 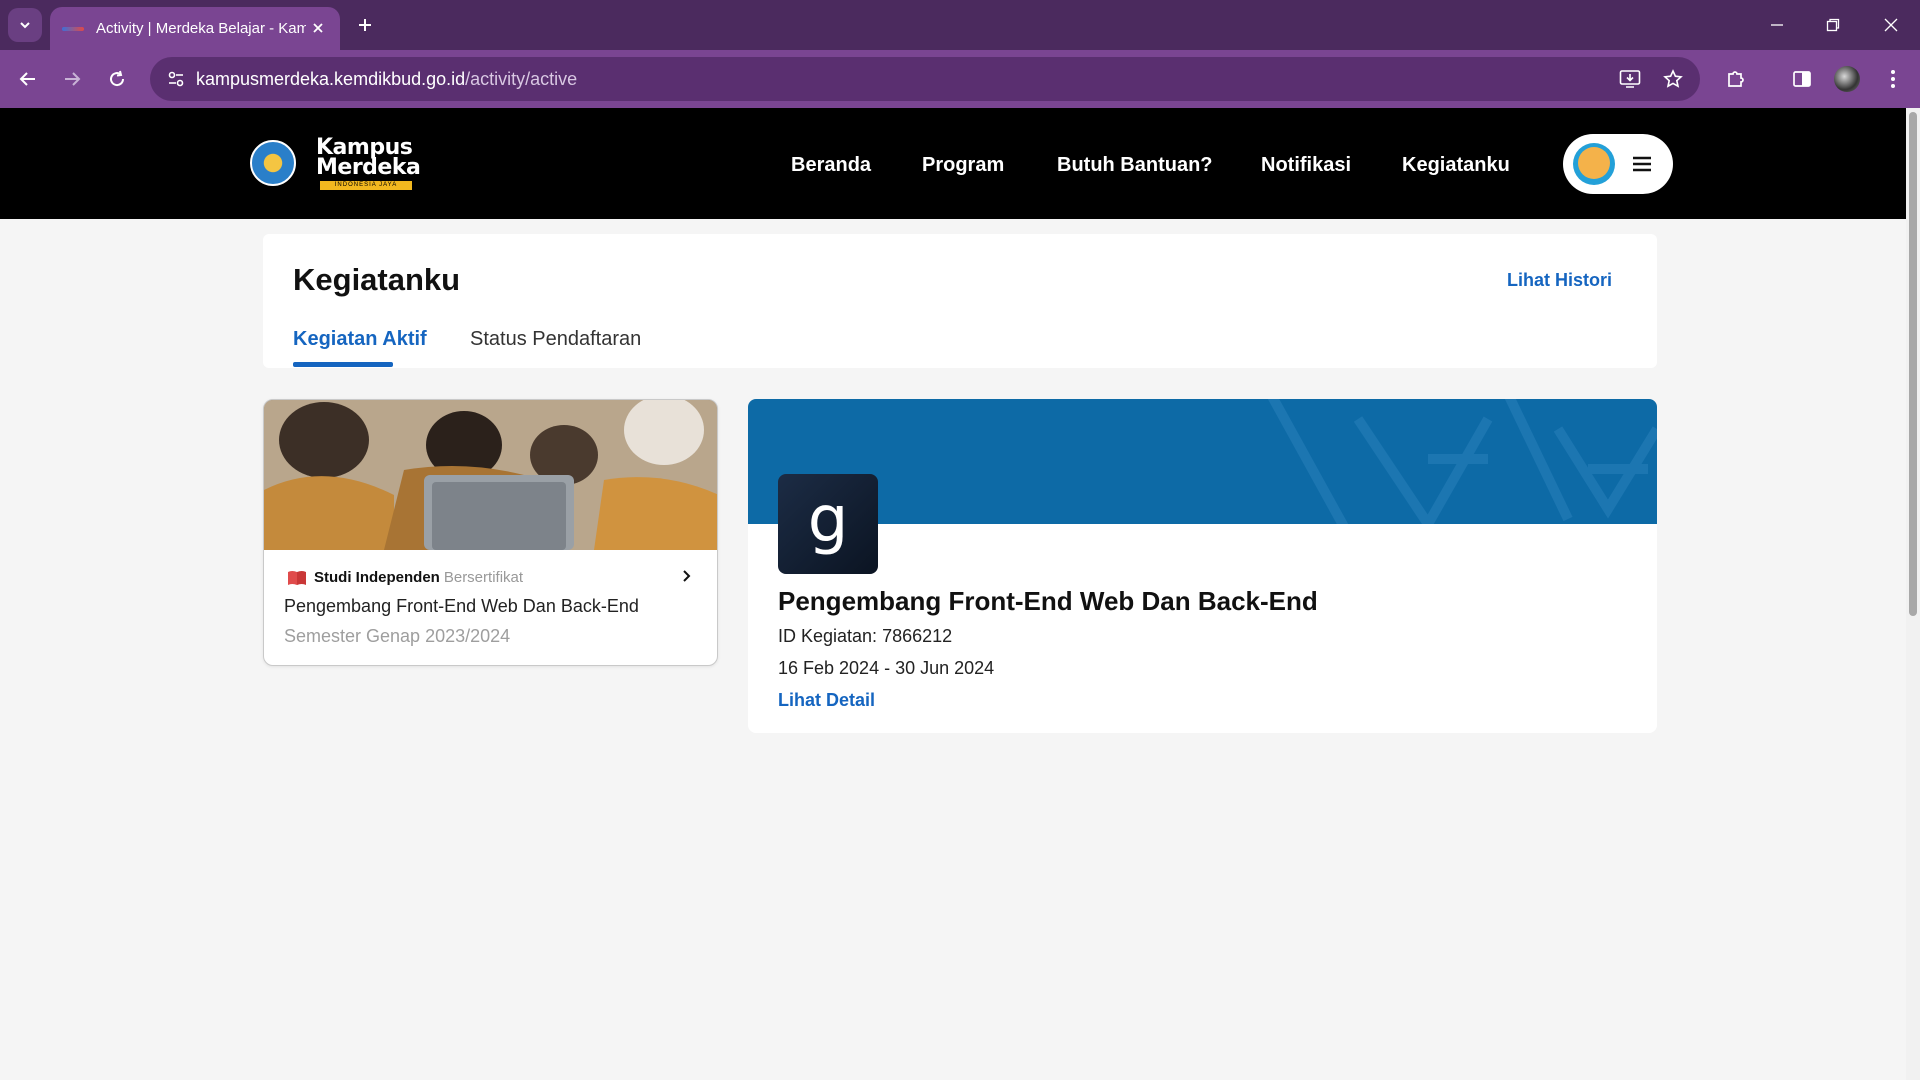 What do you see at coordinates (1456, 165) in the screenshot?
I see `nav-kegiatanku: Kegiatanku` at bounding box center [1456, 165].